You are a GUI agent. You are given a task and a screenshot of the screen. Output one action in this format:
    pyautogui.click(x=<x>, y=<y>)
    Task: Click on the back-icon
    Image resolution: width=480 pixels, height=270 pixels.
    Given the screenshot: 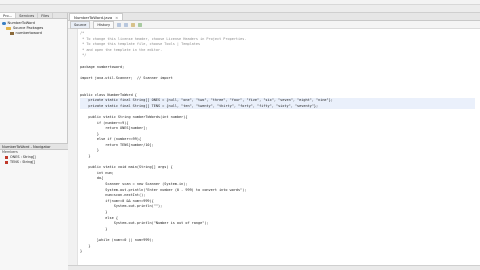 What is the action you would take?
    pyautogui.click(x=119, y=24)
    